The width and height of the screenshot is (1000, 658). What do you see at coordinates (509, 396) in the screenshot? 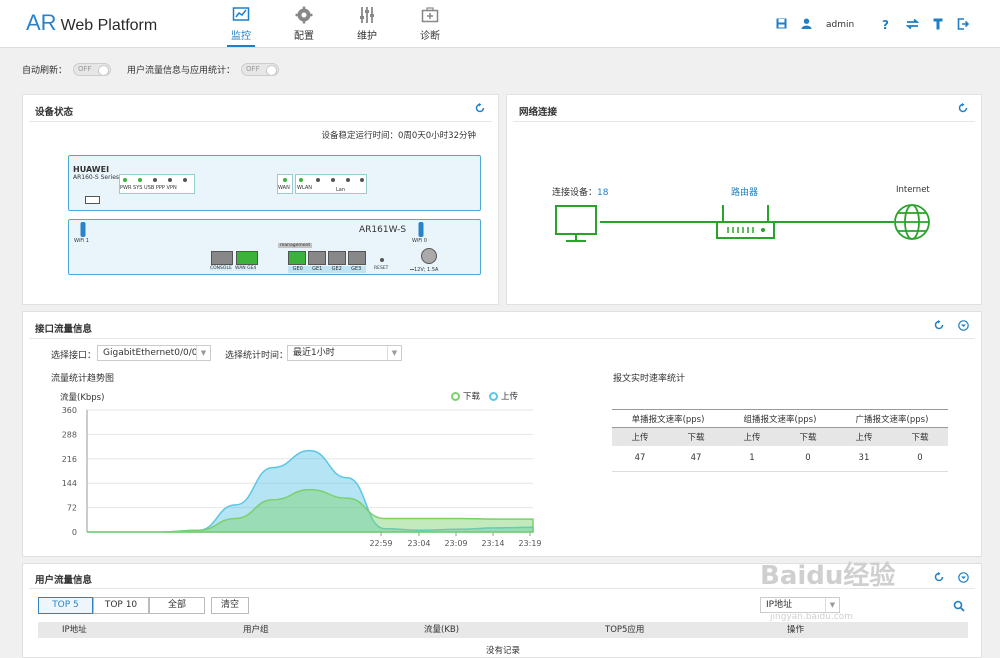
I see `legend-up: 上传` at bounding box center [509, 396].